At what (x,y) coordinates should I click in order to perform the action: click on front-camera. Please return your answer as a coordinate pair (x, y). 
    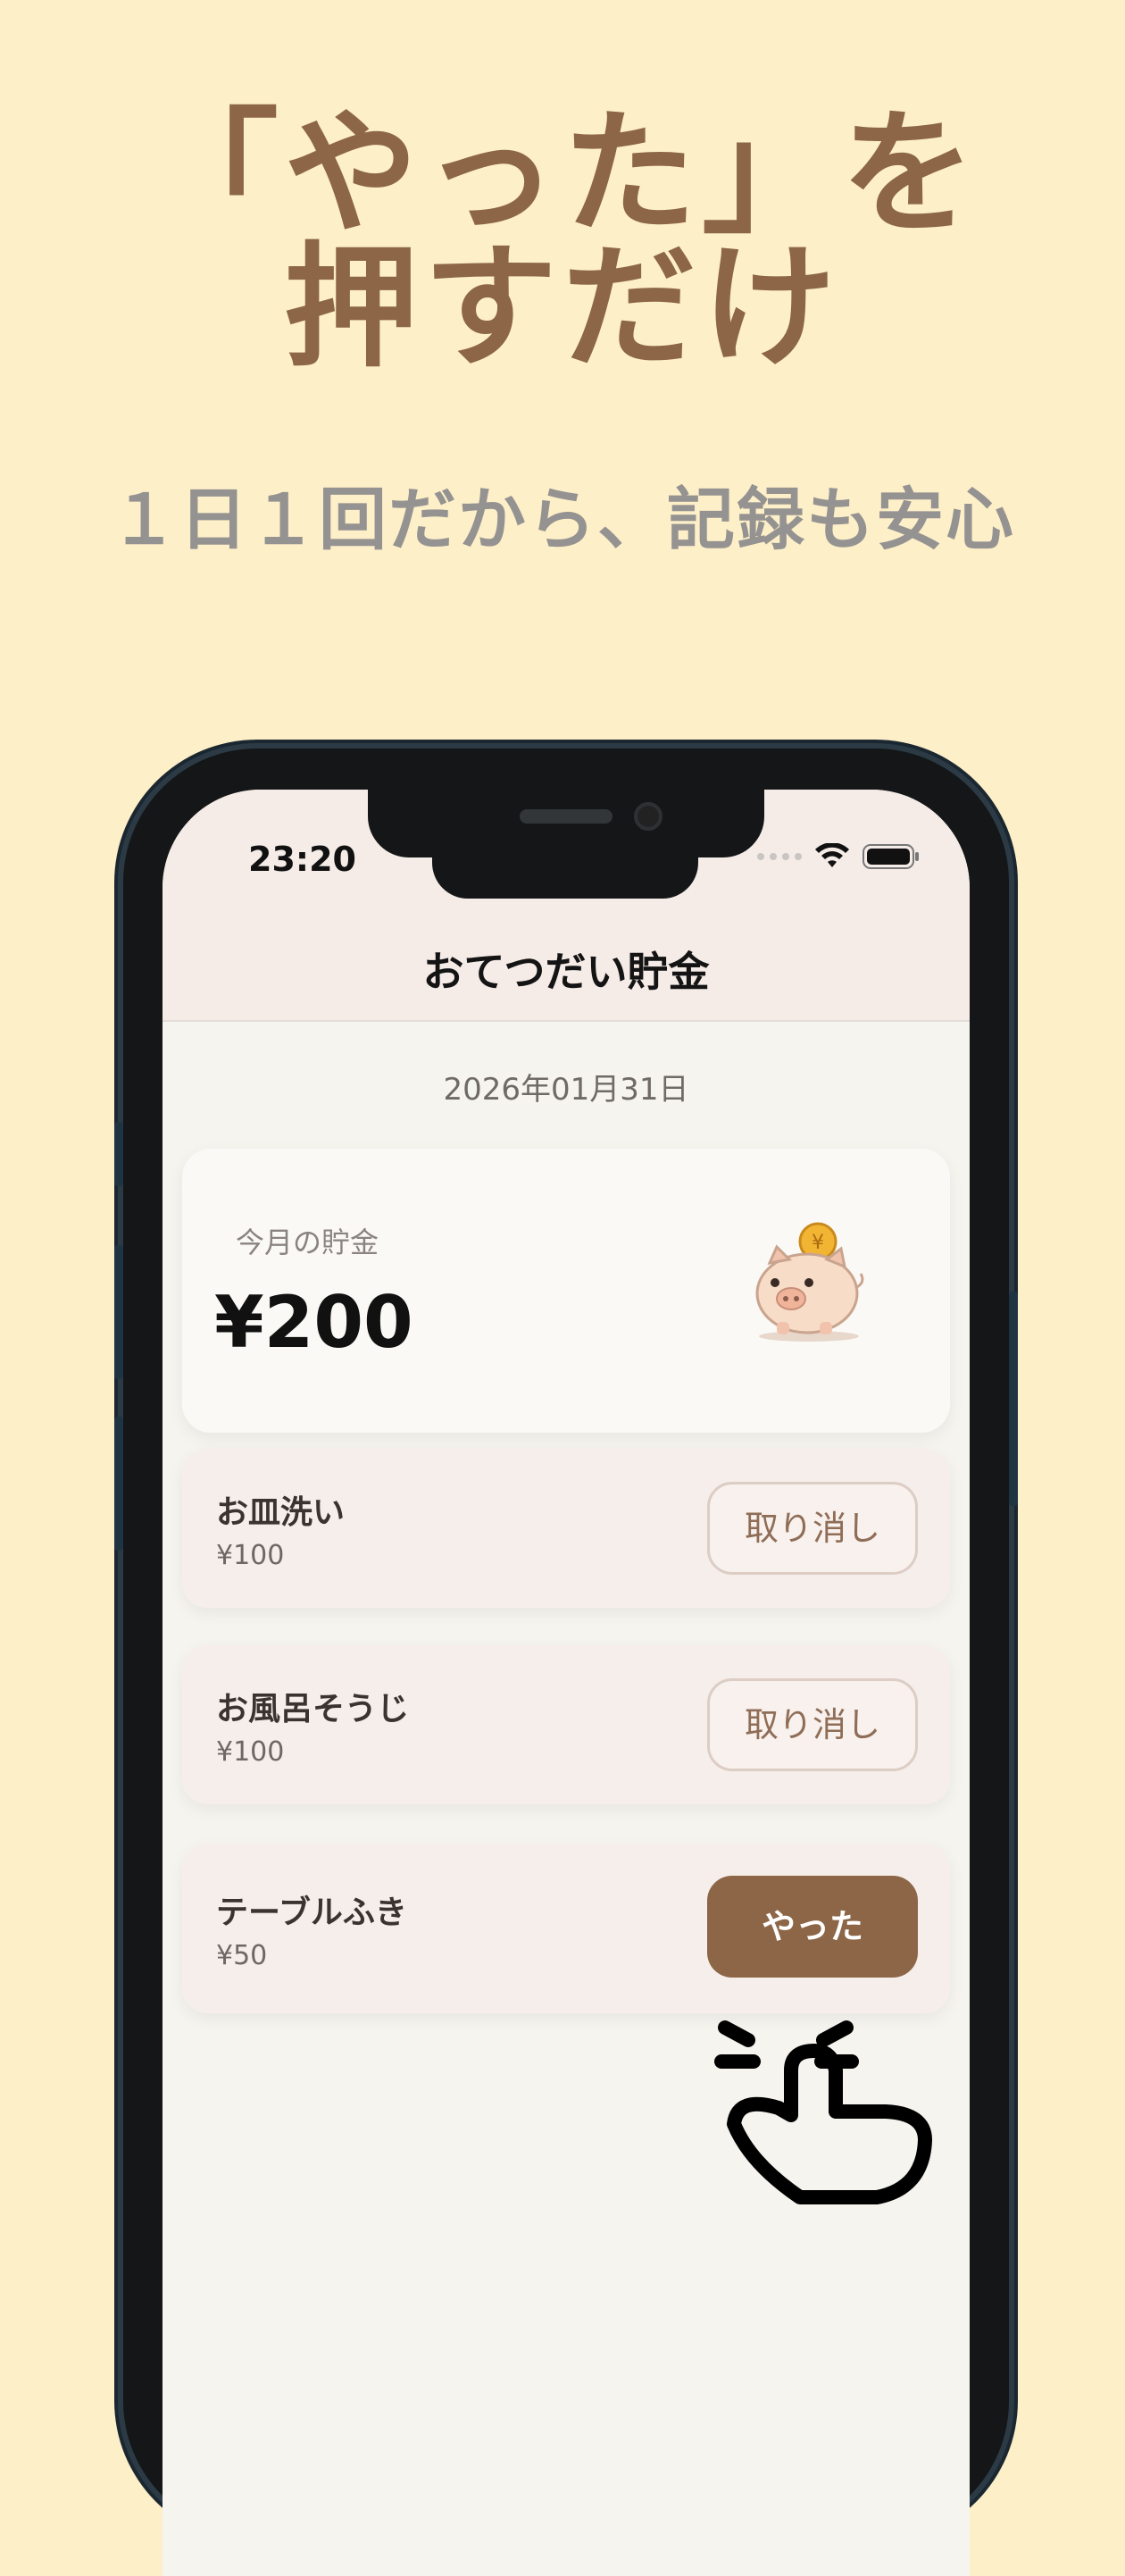
    Looking at the image, I should click on (648, 817).